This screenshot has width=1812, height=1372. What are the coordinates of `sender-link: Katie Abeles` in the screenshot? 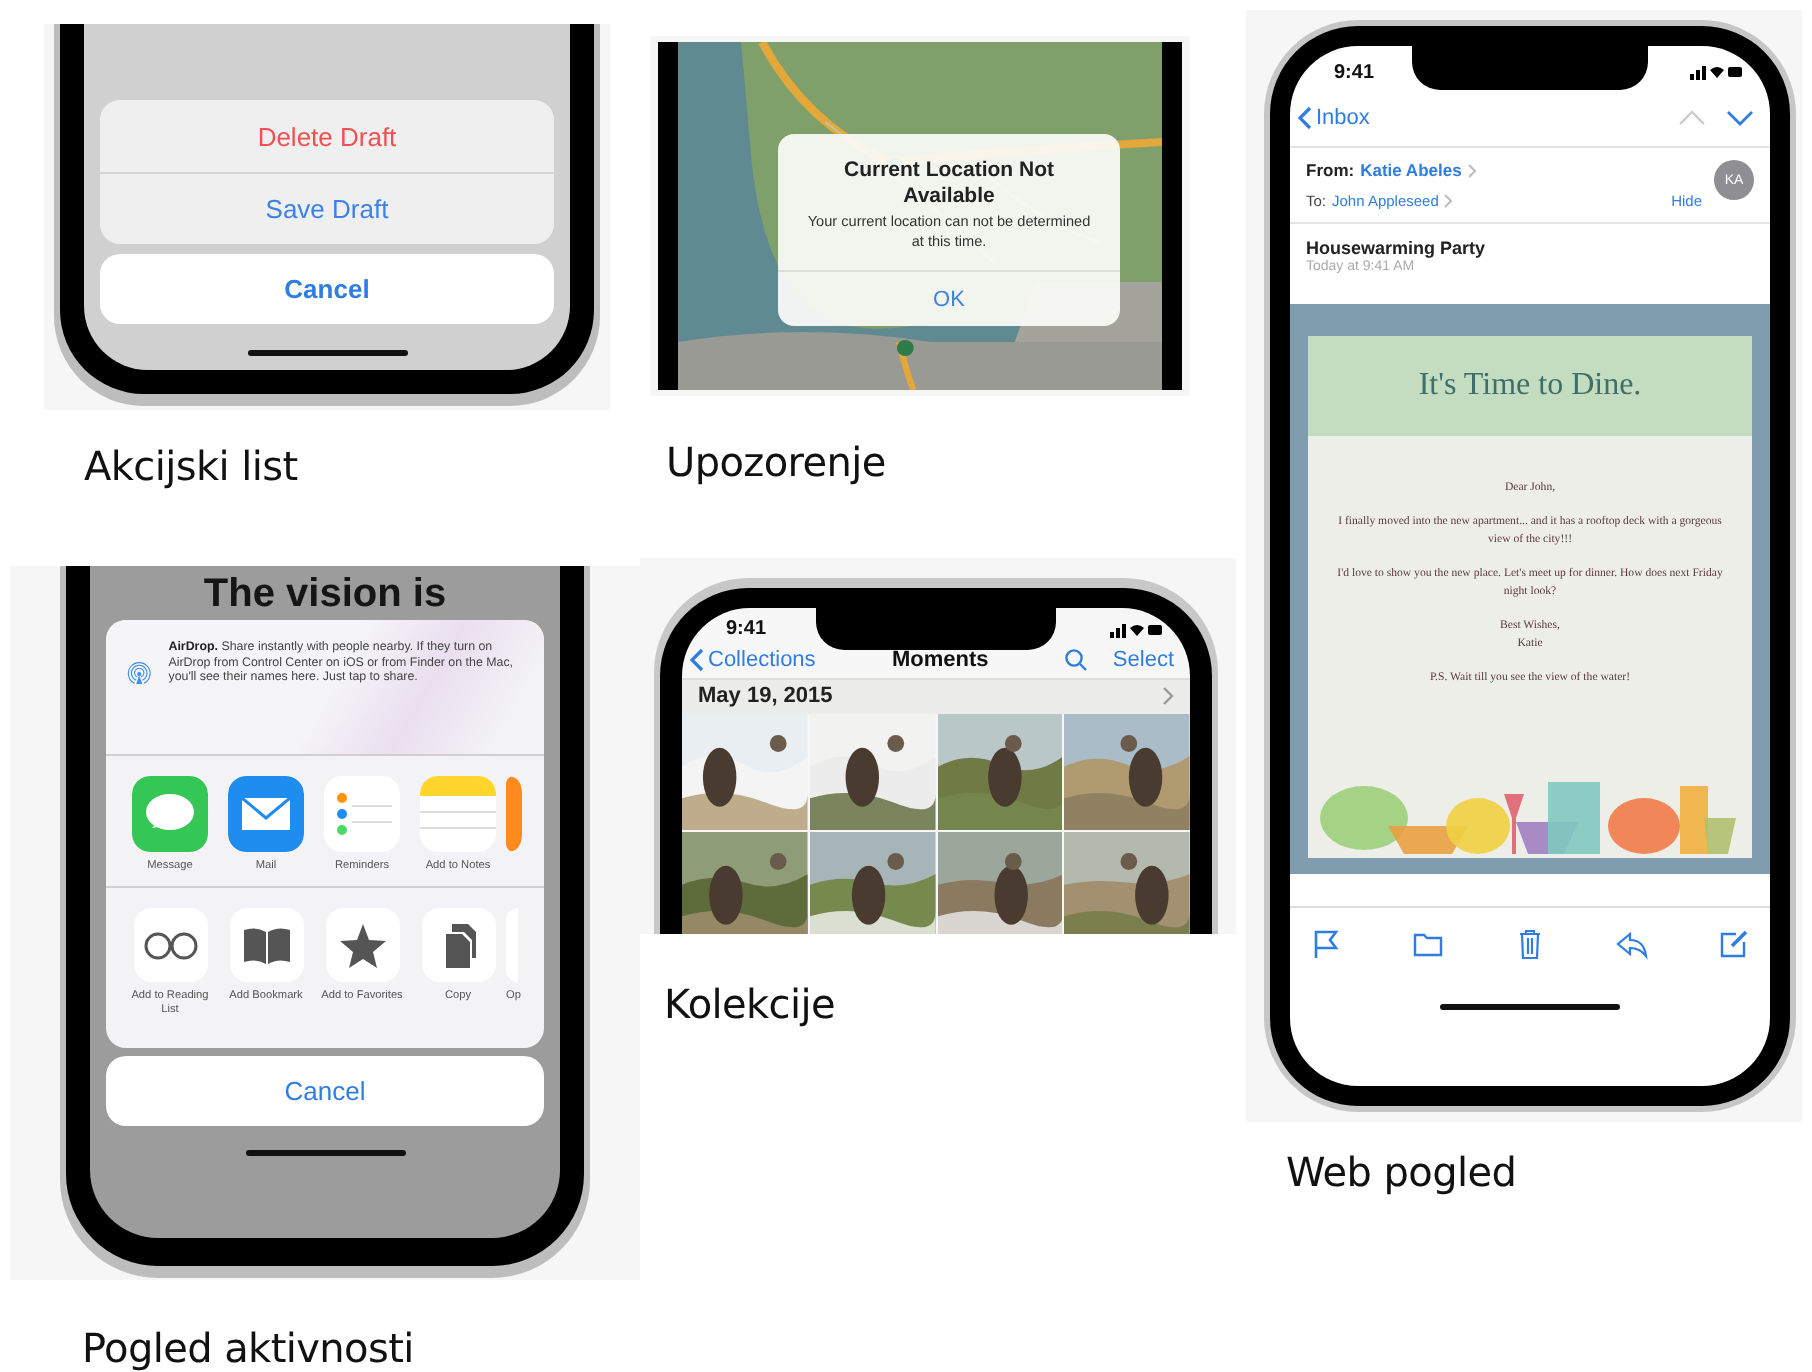 It's located at (1411, 170).